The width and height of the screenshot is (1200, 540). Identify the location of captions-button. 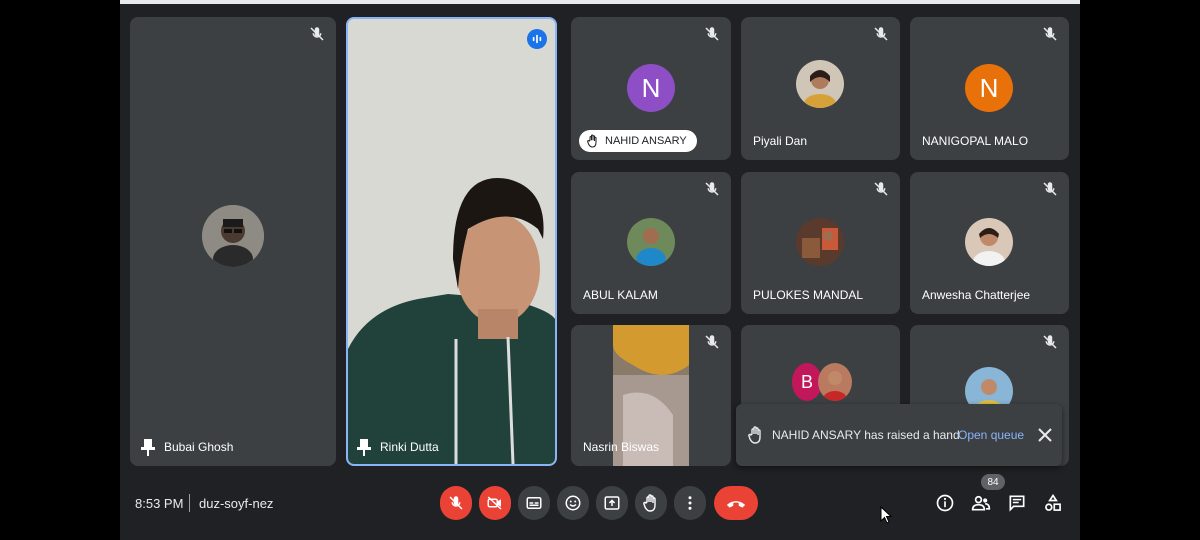
(534, 503).